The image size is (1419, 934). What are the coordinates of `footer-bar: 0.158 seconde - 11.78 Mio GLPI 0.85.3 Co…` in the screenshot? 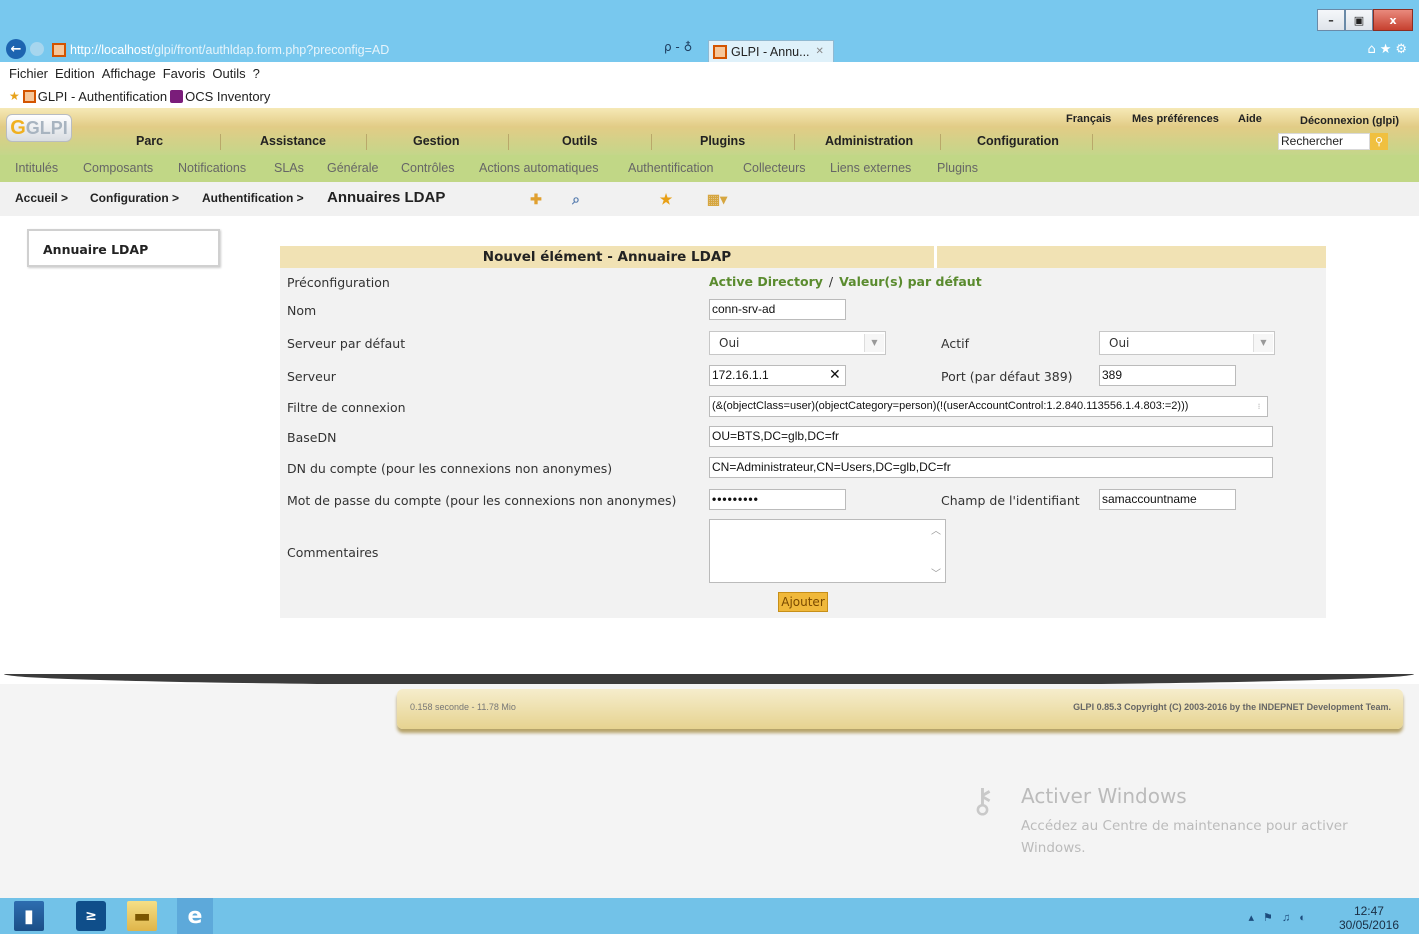 It's located at (900, 709).